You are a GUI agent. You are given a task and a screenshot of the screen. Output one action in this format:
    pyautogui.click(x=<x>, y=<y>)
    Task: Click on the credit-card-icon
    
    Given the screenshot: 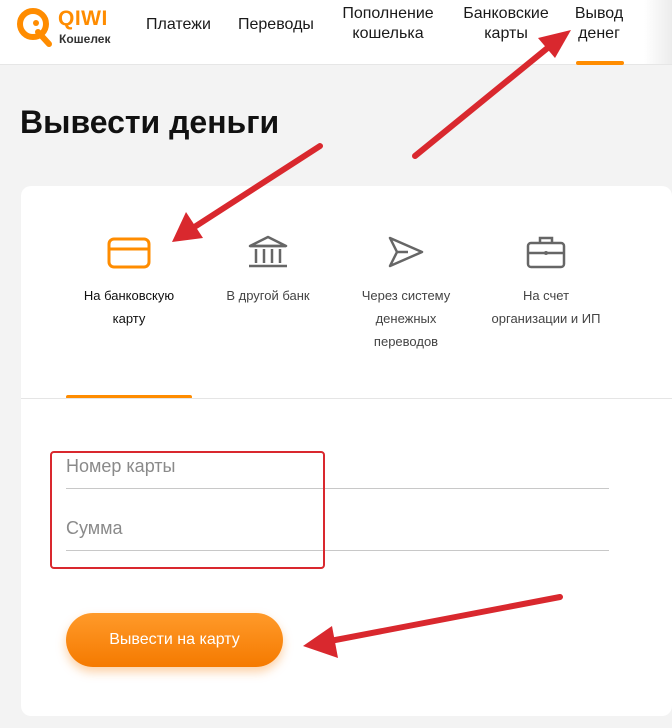 What is the action you would take?
    pyautogui.click(x=129, y=253)
    